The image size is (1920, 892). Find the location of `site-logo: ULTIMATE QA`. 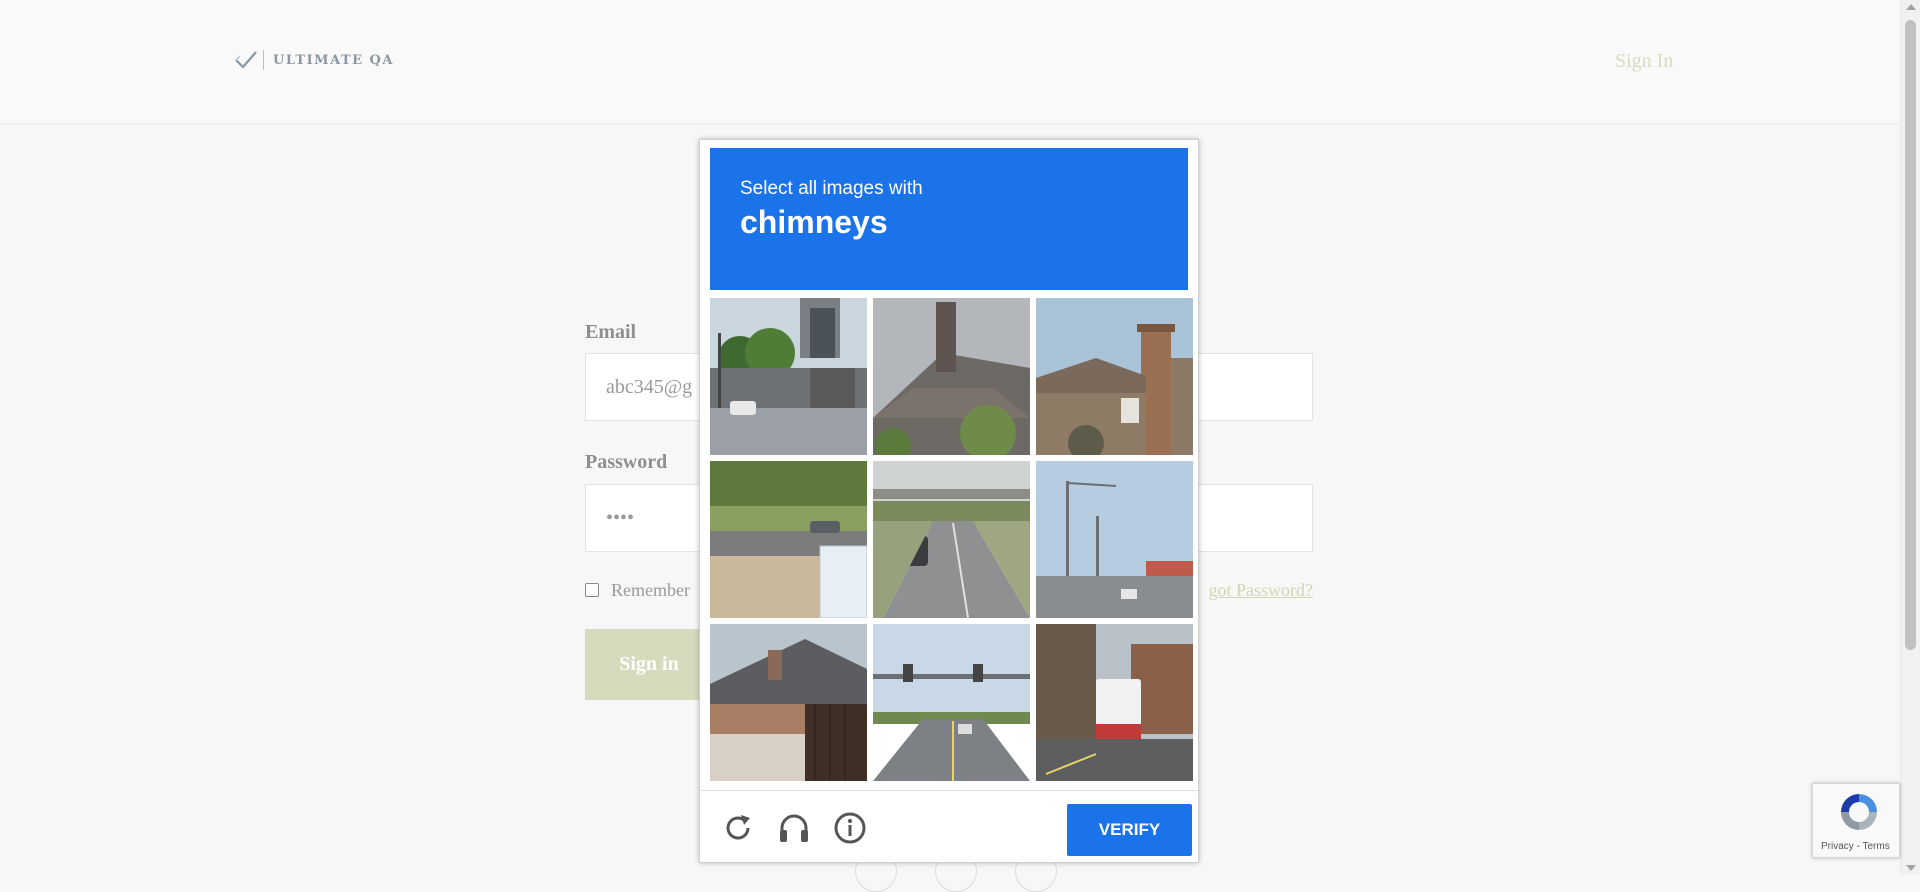

site-logo: ULTIMATE QA is located at coordinates (314, 60).